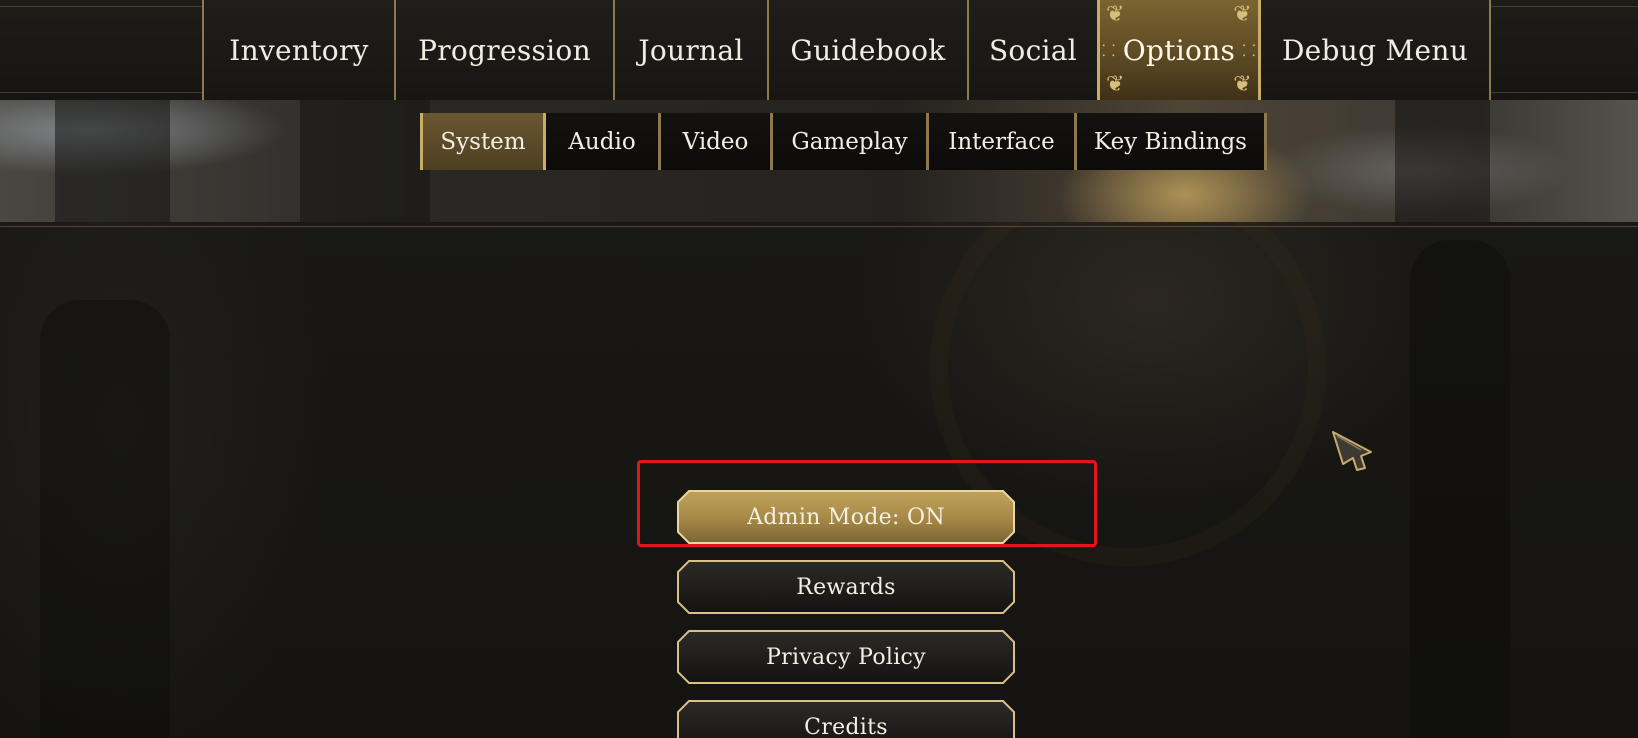 The width and height of the screenshot is (1638, 738). Describe the element at coordinates (1355, 456) in the screenshot. I see `arrowhead-cursor-icon` at that location.